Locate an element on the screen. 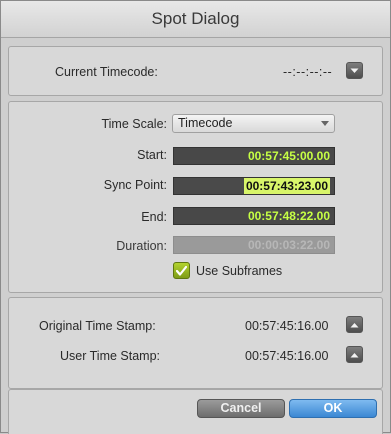 The image size is (391, 434). checkmark-icon is located at coordinates (181, 270).